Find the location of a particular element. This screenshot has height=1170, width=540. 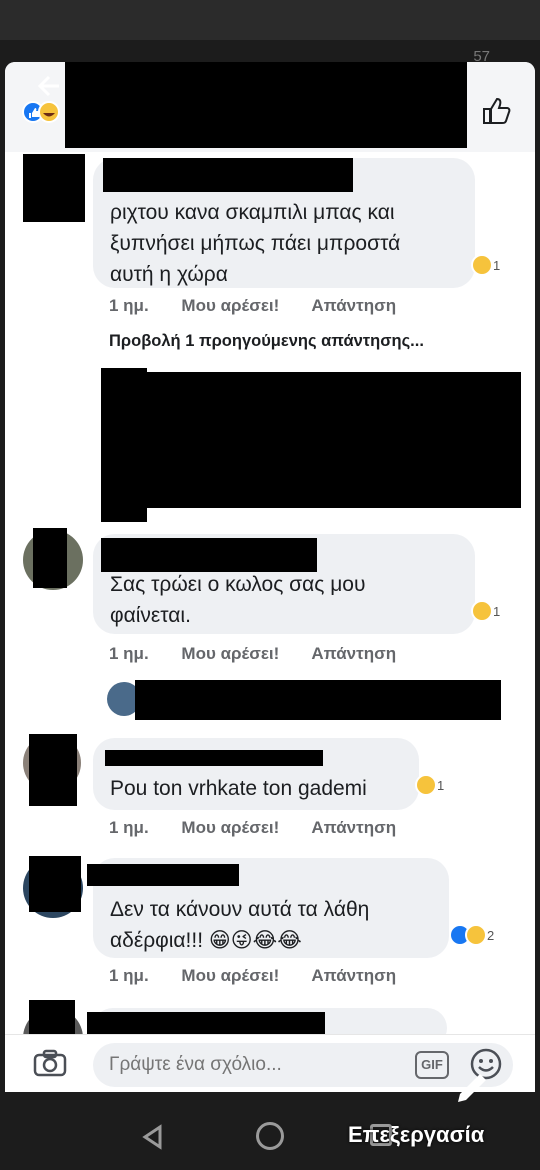

thumbs-up-icon is located at coordinates (496, 111).